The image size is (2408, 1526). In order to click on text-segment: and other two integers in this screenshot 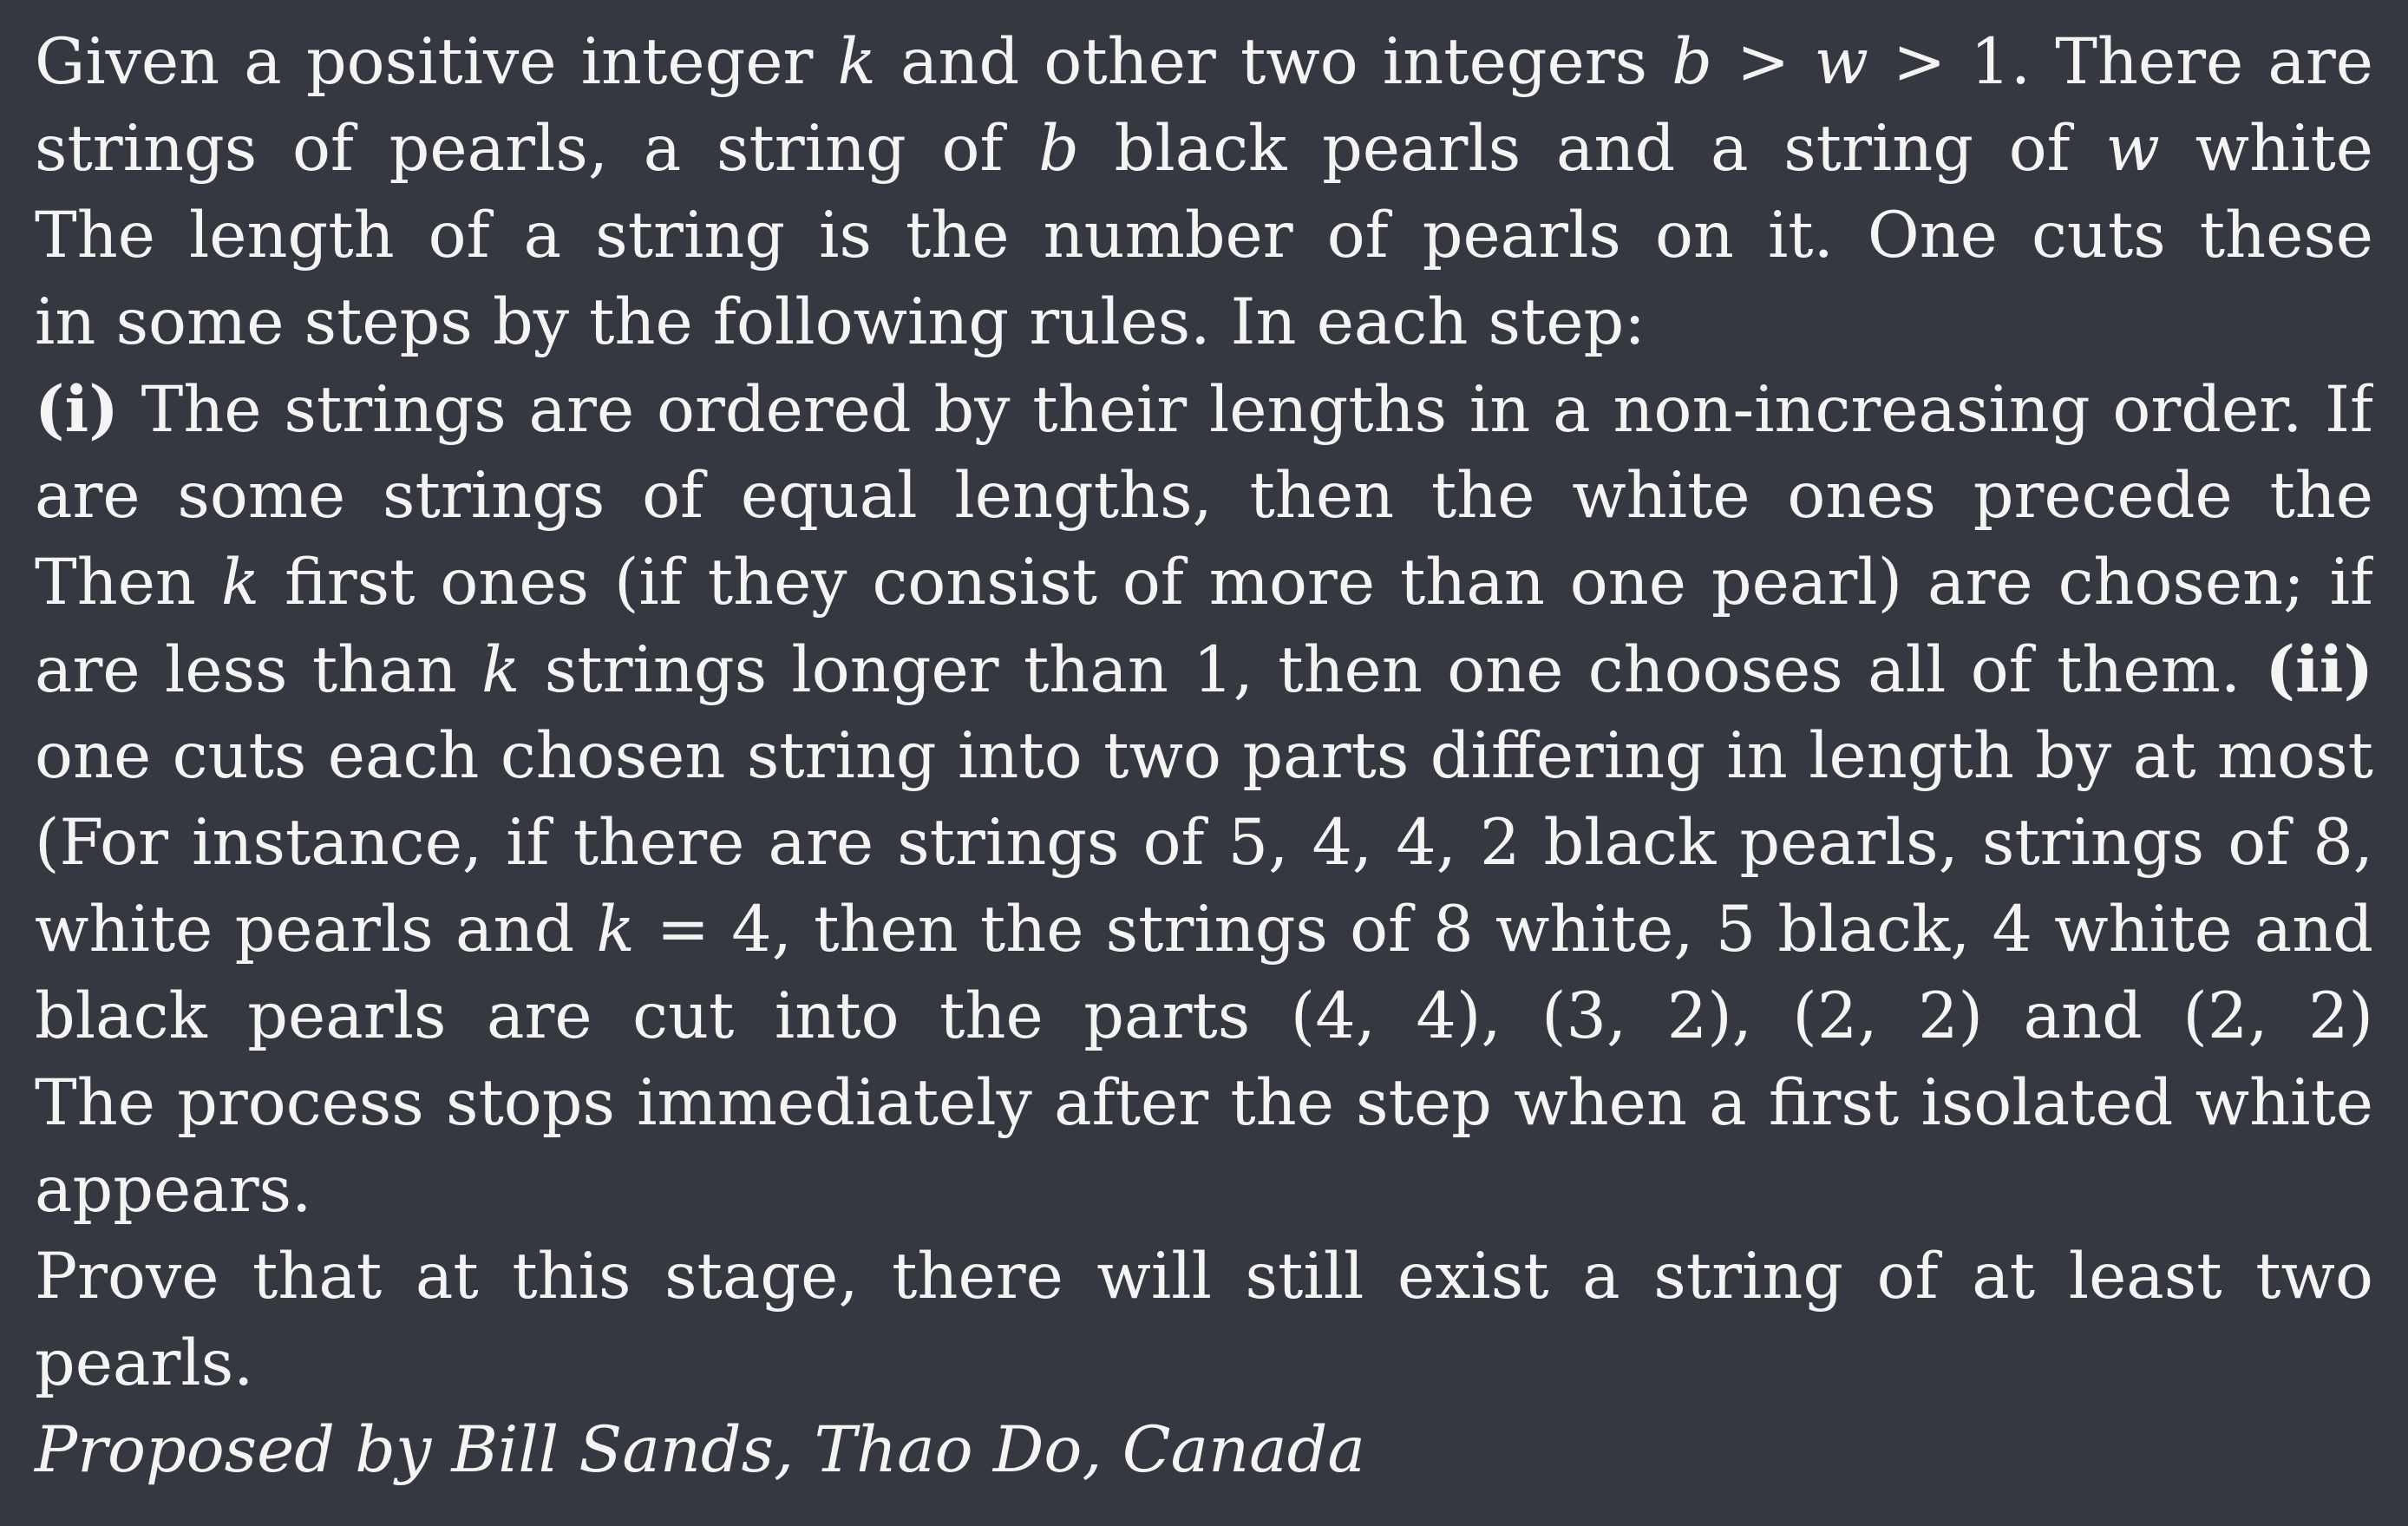, I will do `click(1273, 62)`.